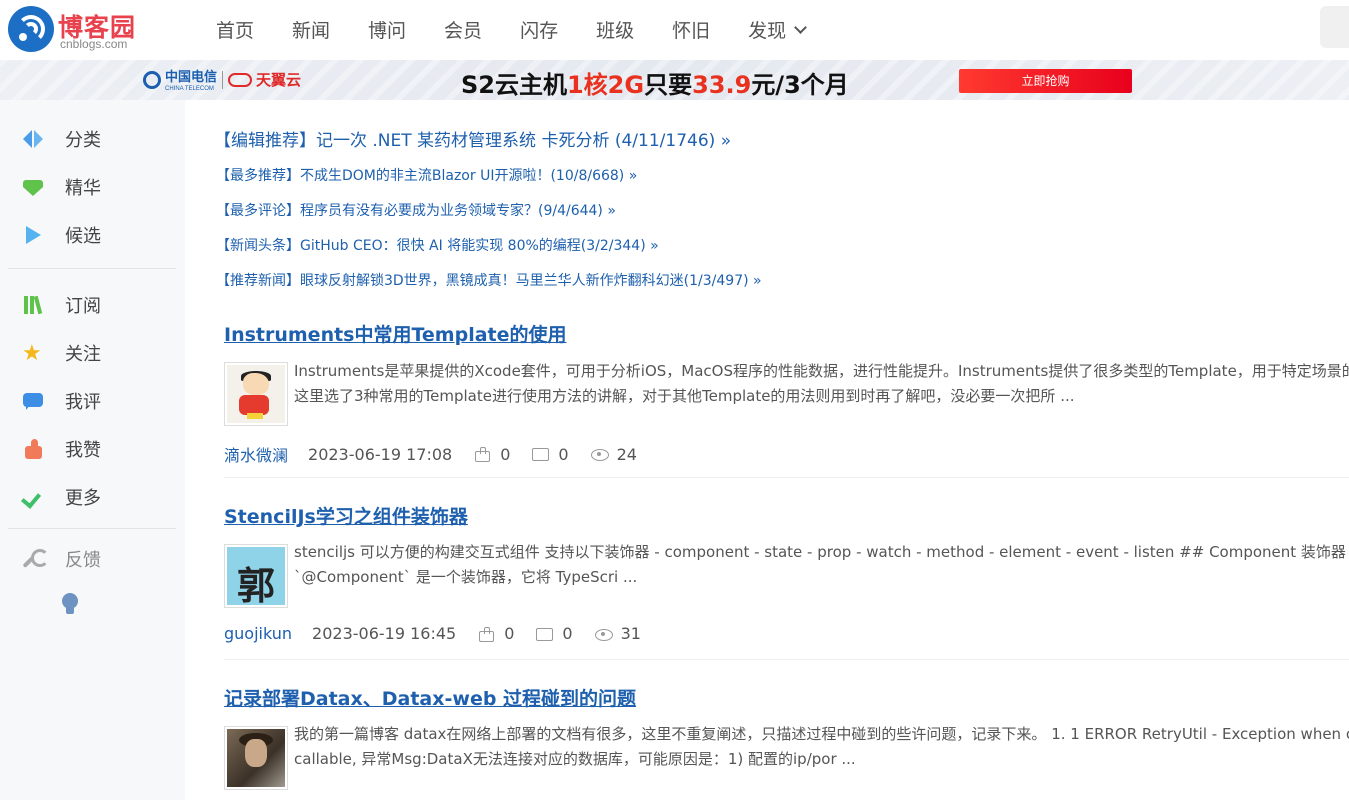 This screenshot has width=1349, height=800. What do you see at coordinates (279, 80) in the screenshot?
I see `ty-name: 天翼云` at bounding box center [279, 80].